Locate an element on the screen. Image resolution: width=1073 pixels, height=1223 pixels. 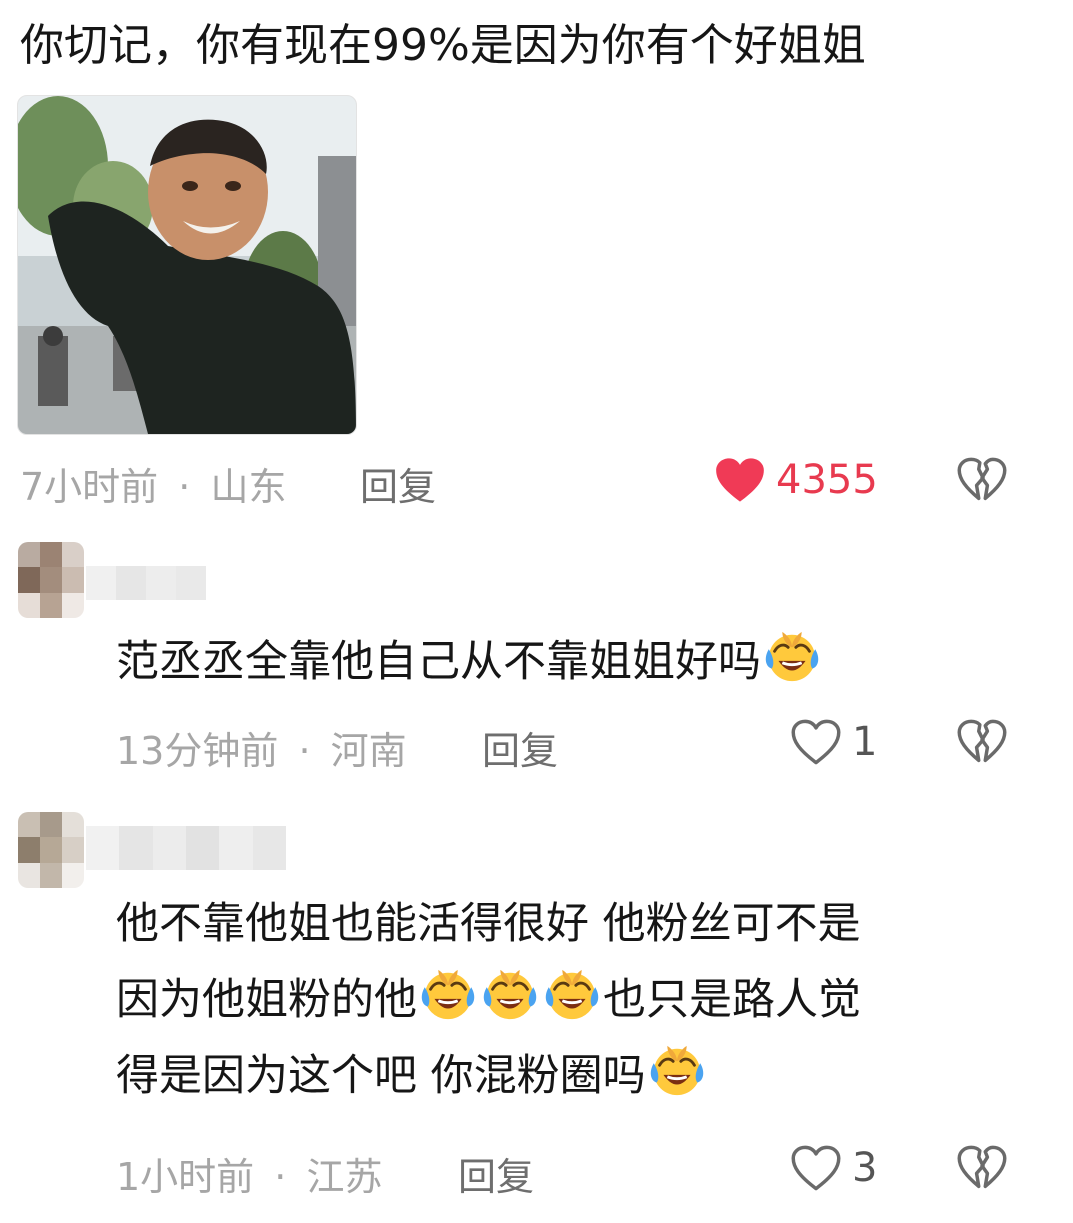
comment-text: 你切记，你有现在99%是因为你有个好姐姐 is located at coordinates (443, 45).